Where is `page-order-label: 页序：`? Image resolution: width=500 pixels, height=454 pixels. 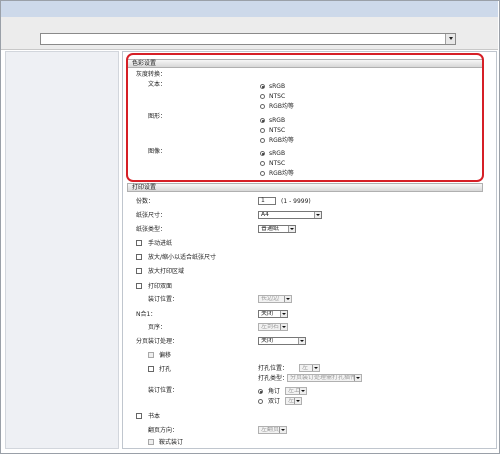 page-order-label: 页序： is located at coordinates (157, 327).